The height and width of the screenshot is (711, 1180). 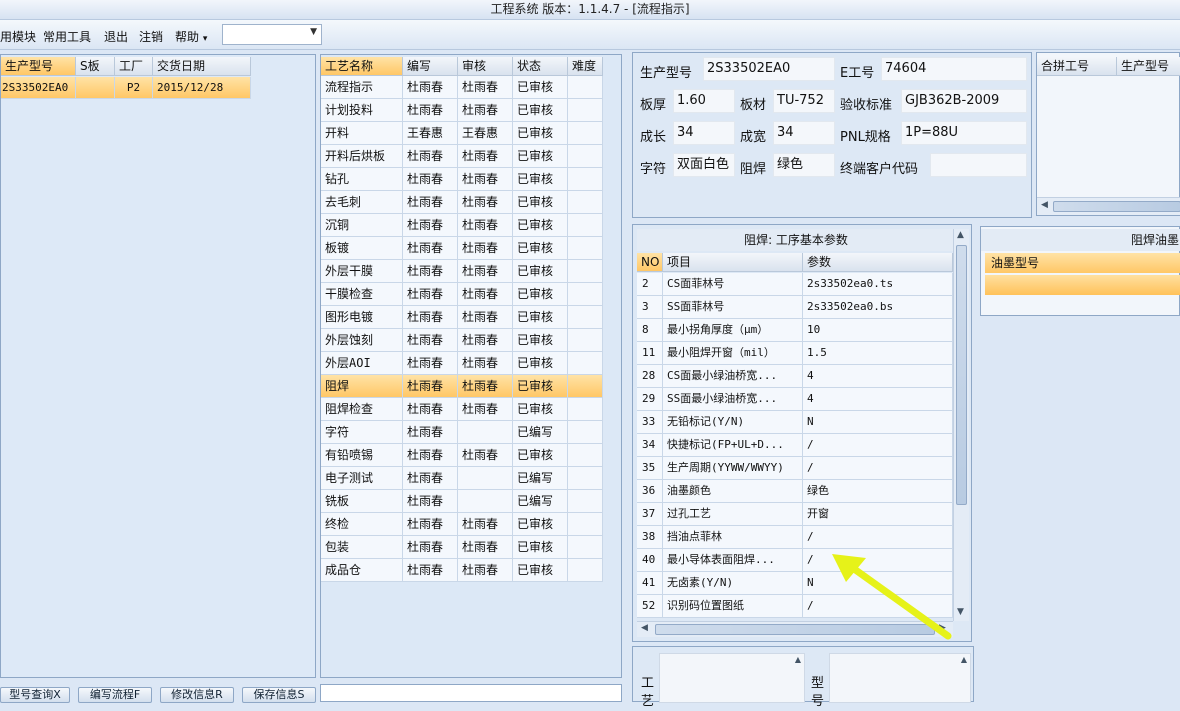 What do you see at coordinates (362, 547) in the screenshot?
I see `process-name-cell: 包装` at bounding box center [362, 547].